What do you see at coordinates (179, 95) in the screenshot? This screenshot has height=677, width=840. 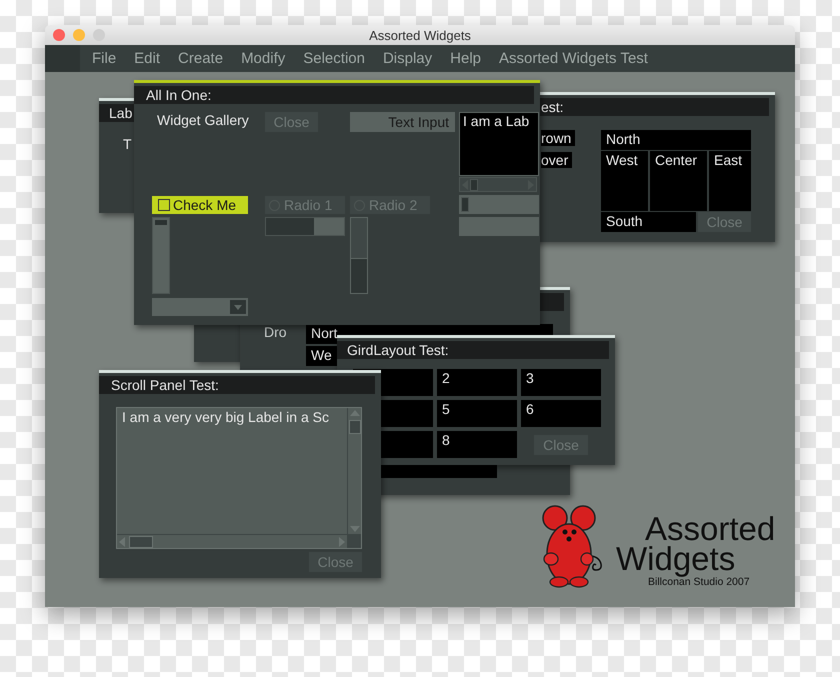 I see `window-title: All In One:` at bounding box center [179, 95].